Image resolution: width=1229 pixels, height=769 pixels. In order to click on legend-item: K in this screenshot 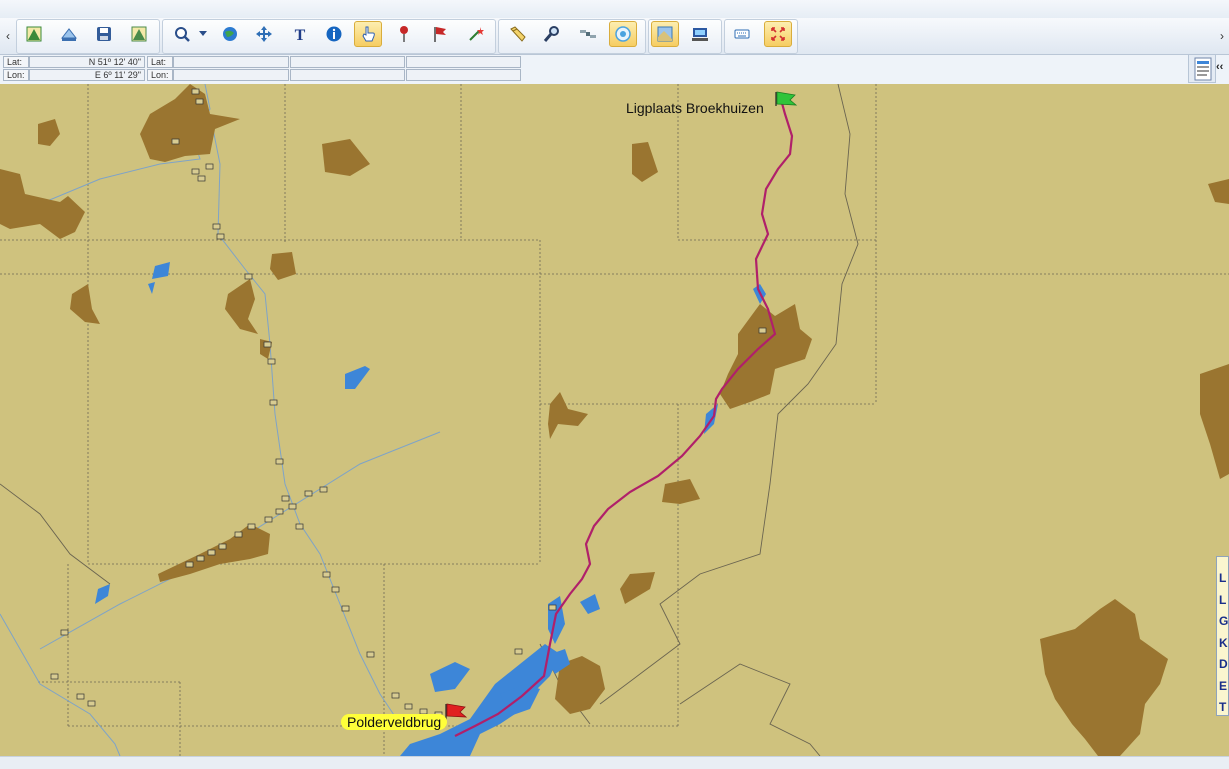, I will do `click(1223, 643)`.